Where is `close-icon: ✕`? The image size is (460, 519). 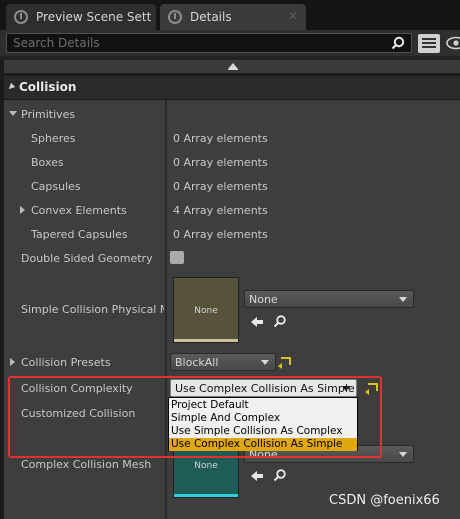 close-icon: ✕ is located at coordinates (293, 16).